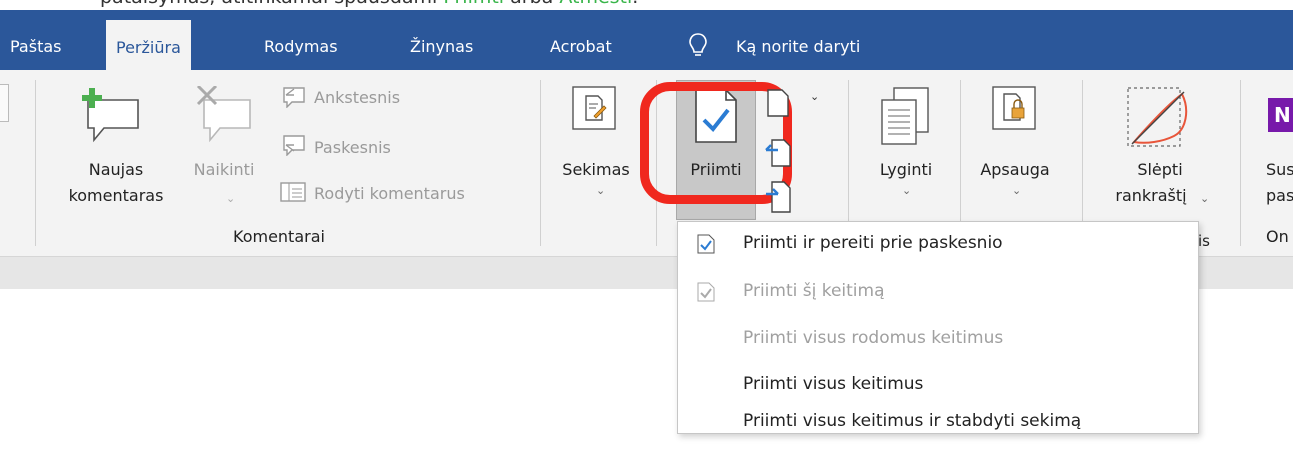  I want to click on previous-label: Ankstesnis, so click(357, 97).